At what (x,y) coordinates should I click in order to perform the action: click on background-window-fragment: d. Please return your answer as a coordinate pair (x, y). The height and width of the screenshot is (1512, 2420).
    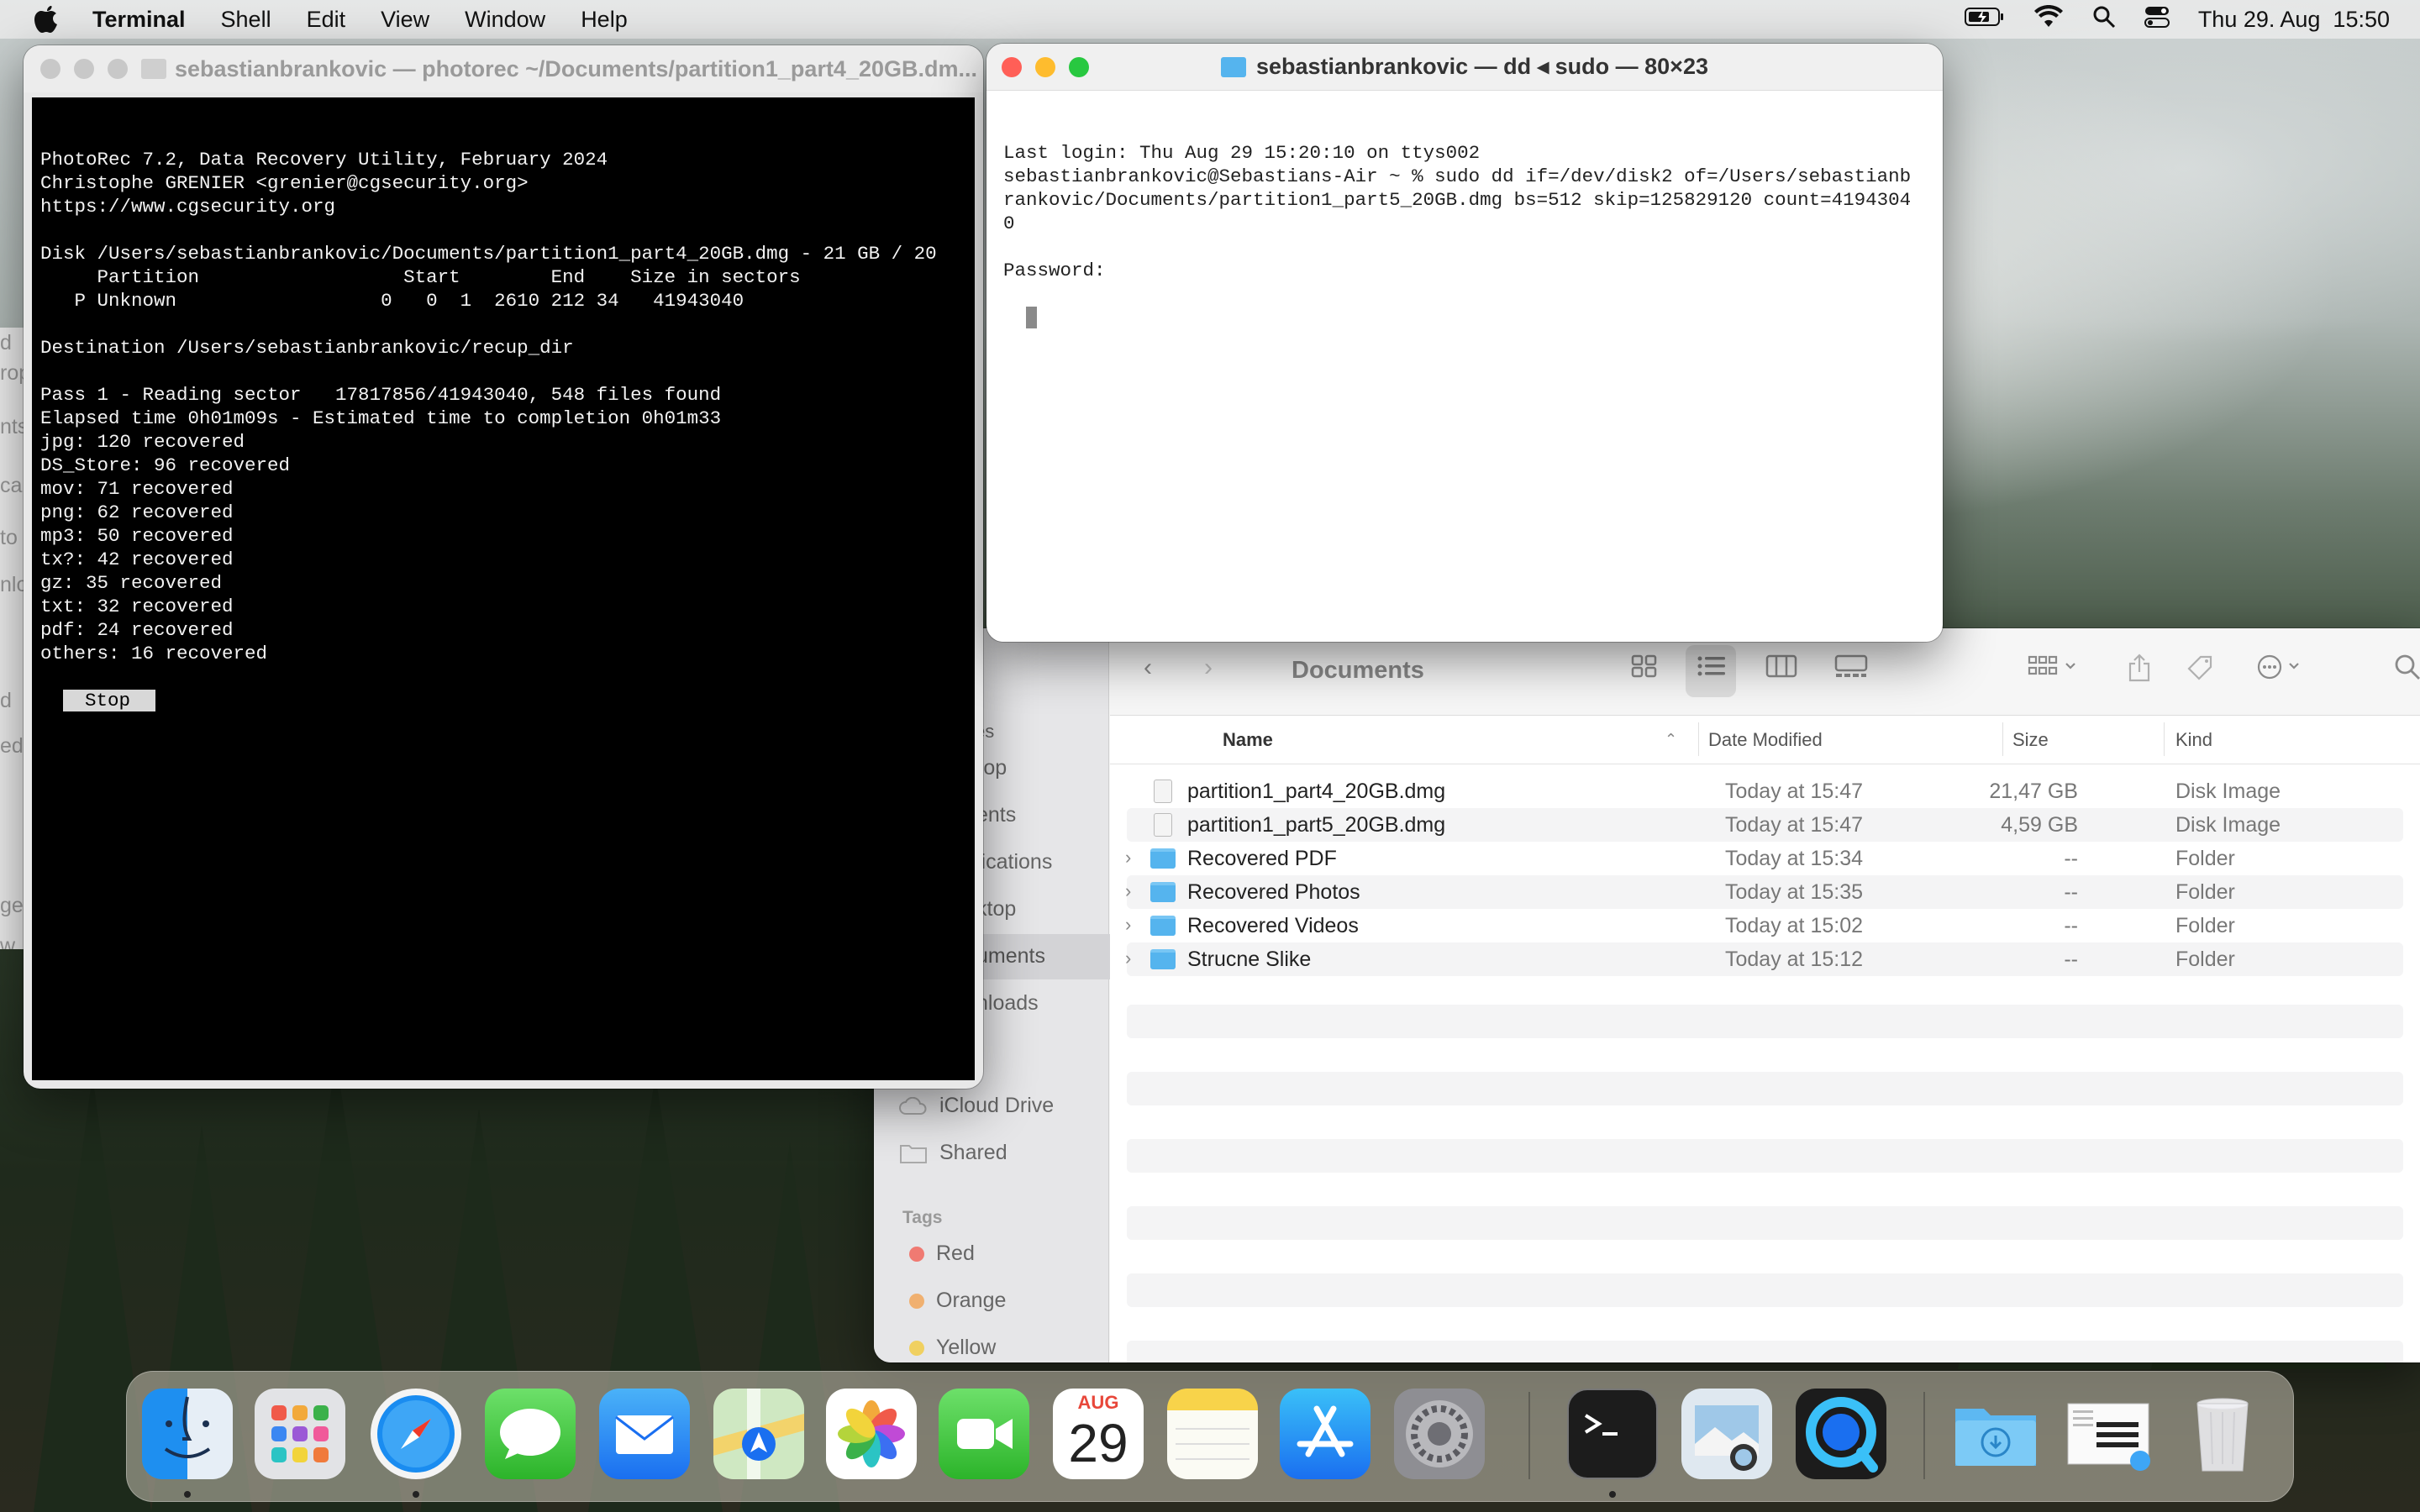
    Looking at the image, I should click on (6, 700).